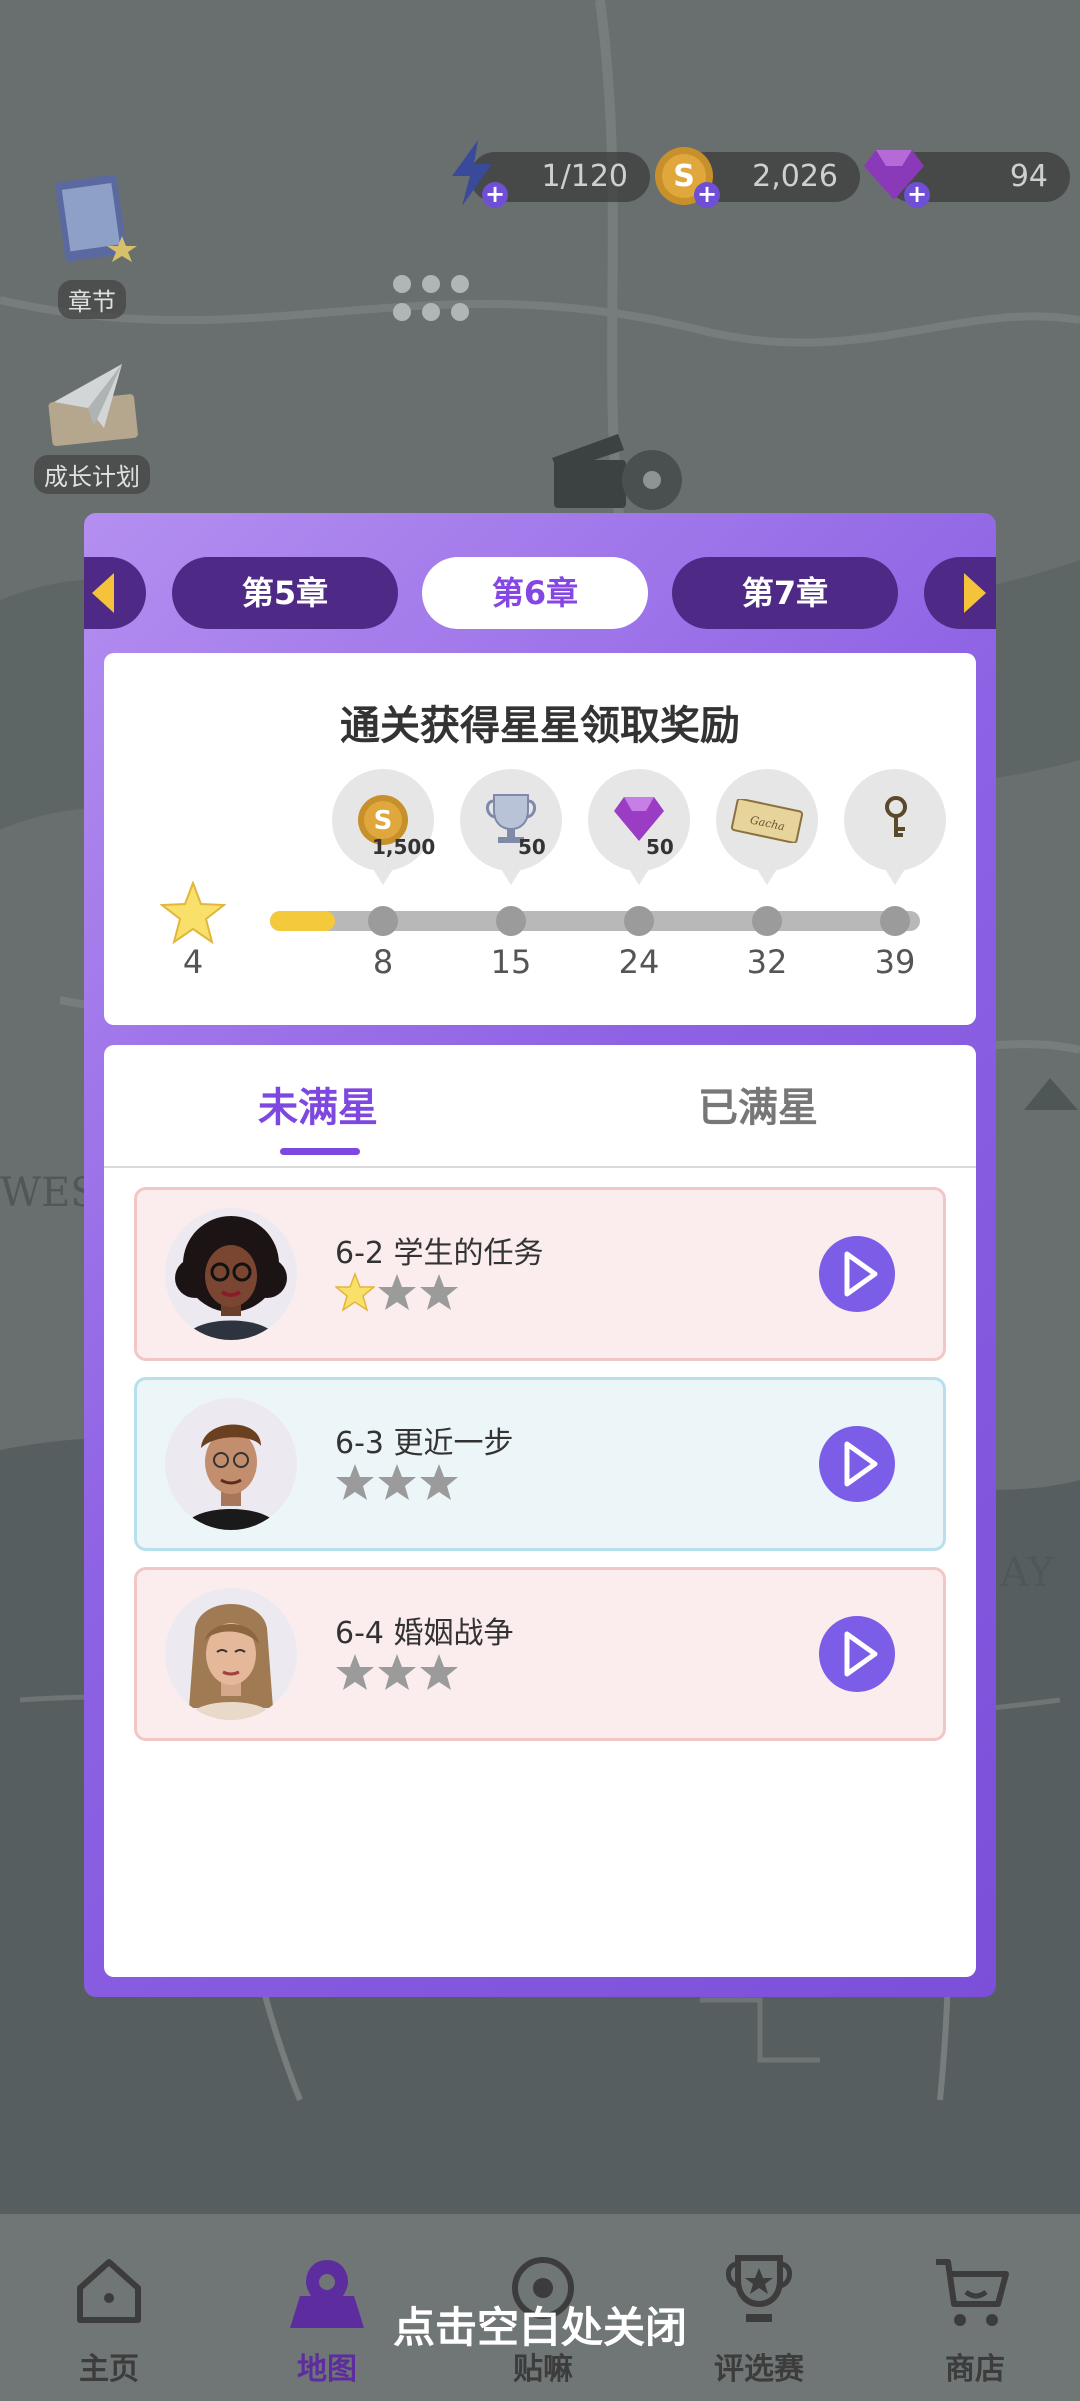 This screenshot has height=2401, width=1080. What do you see at coordinates (439, 1253) in the screenshot?
I see `level-title: 6-2 学生的任务` at bounding box center [439, 1253].